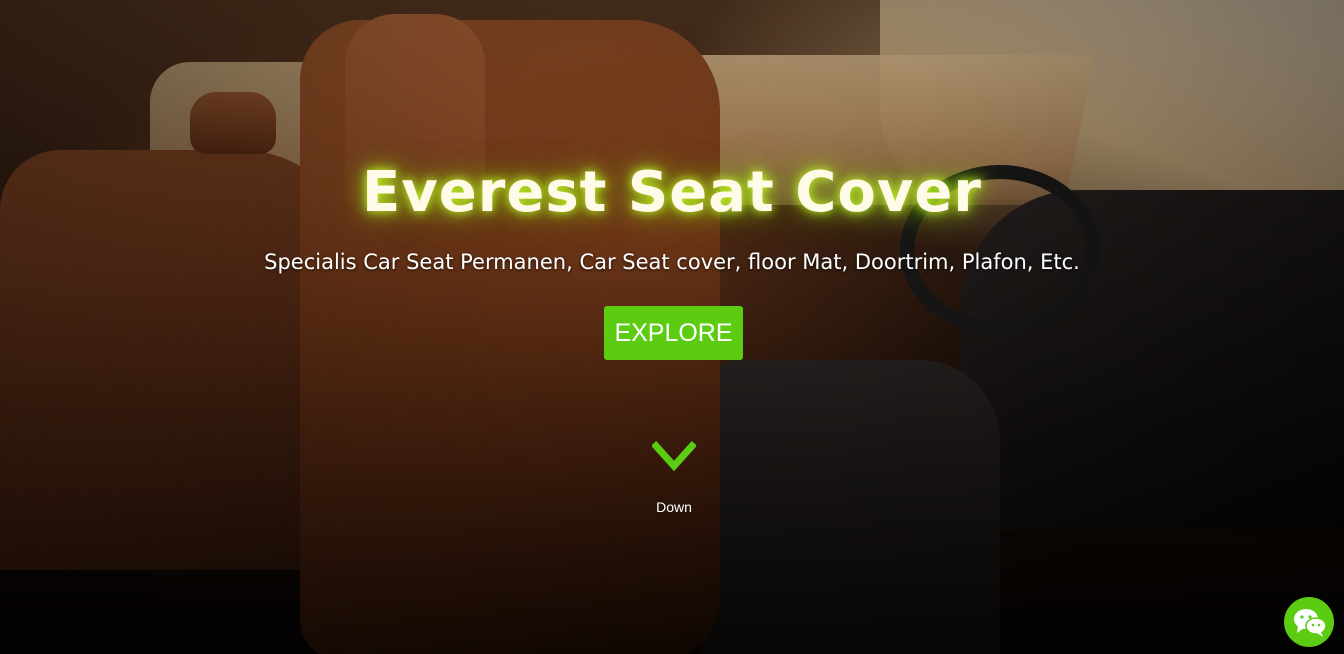 This screenshot has height=654, width=1344. Describe the element at coordinates (674, 481) in the screenshot. I see `scroll-down-link: Down` at that location.